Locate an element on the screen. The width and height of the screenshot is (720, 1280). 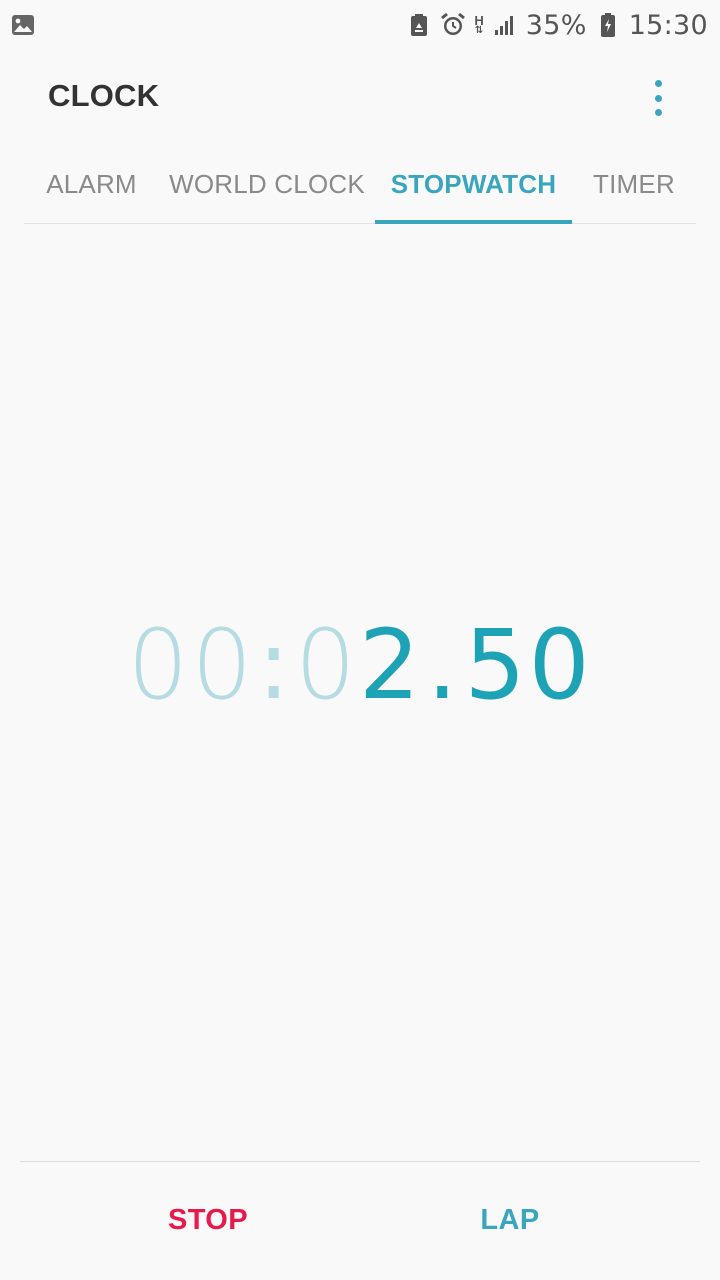
tab-timer: TIMER is located at coordinates (634, 184).